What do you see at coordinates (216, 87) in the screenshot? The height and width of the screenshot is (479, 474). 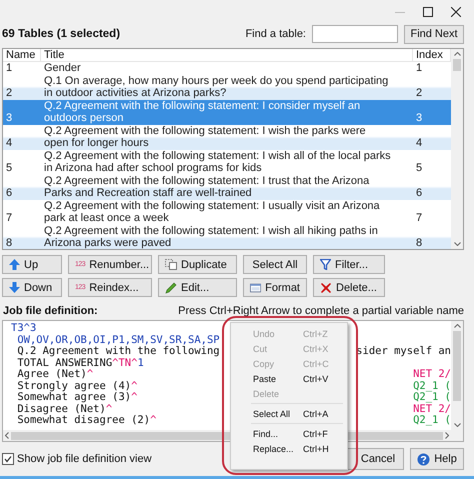 I see `table-cell-text: Q.1 On average, how many hours per week do you spend participating in outdoor activities at Arizona parks?` at bounding box center [216, 87].